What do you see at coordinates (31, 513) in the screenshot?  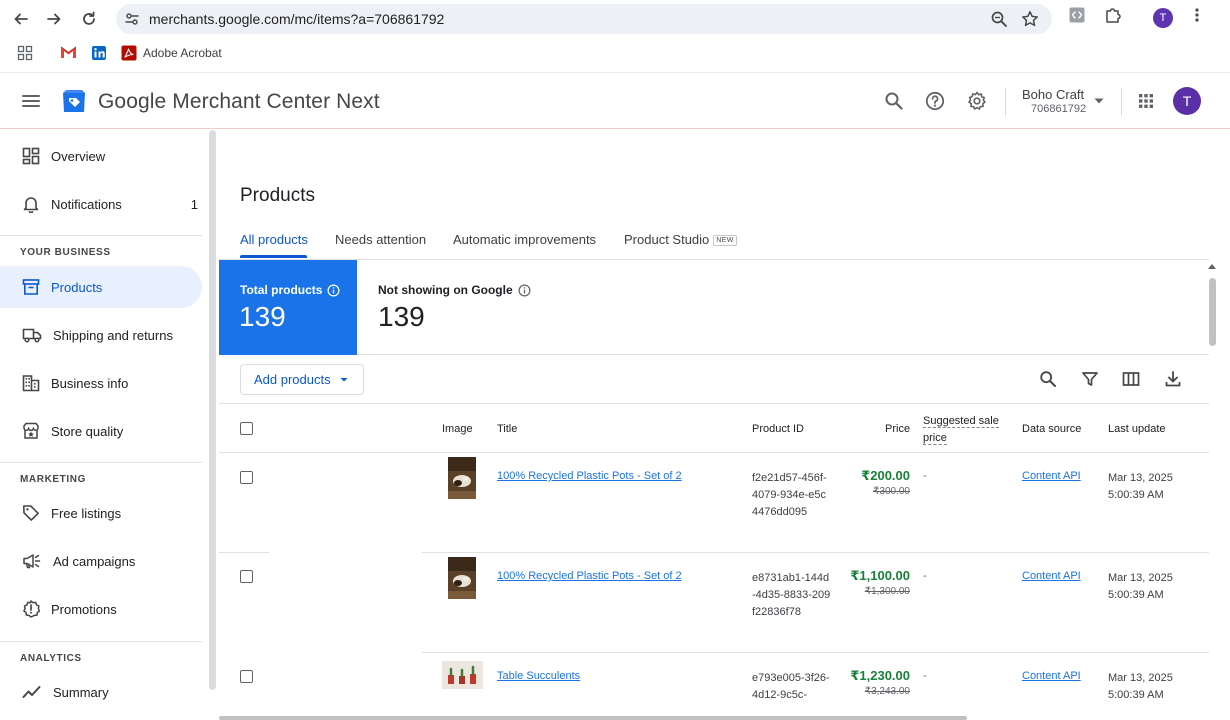 I see `tag-icon` at bounding box center [31, 513].